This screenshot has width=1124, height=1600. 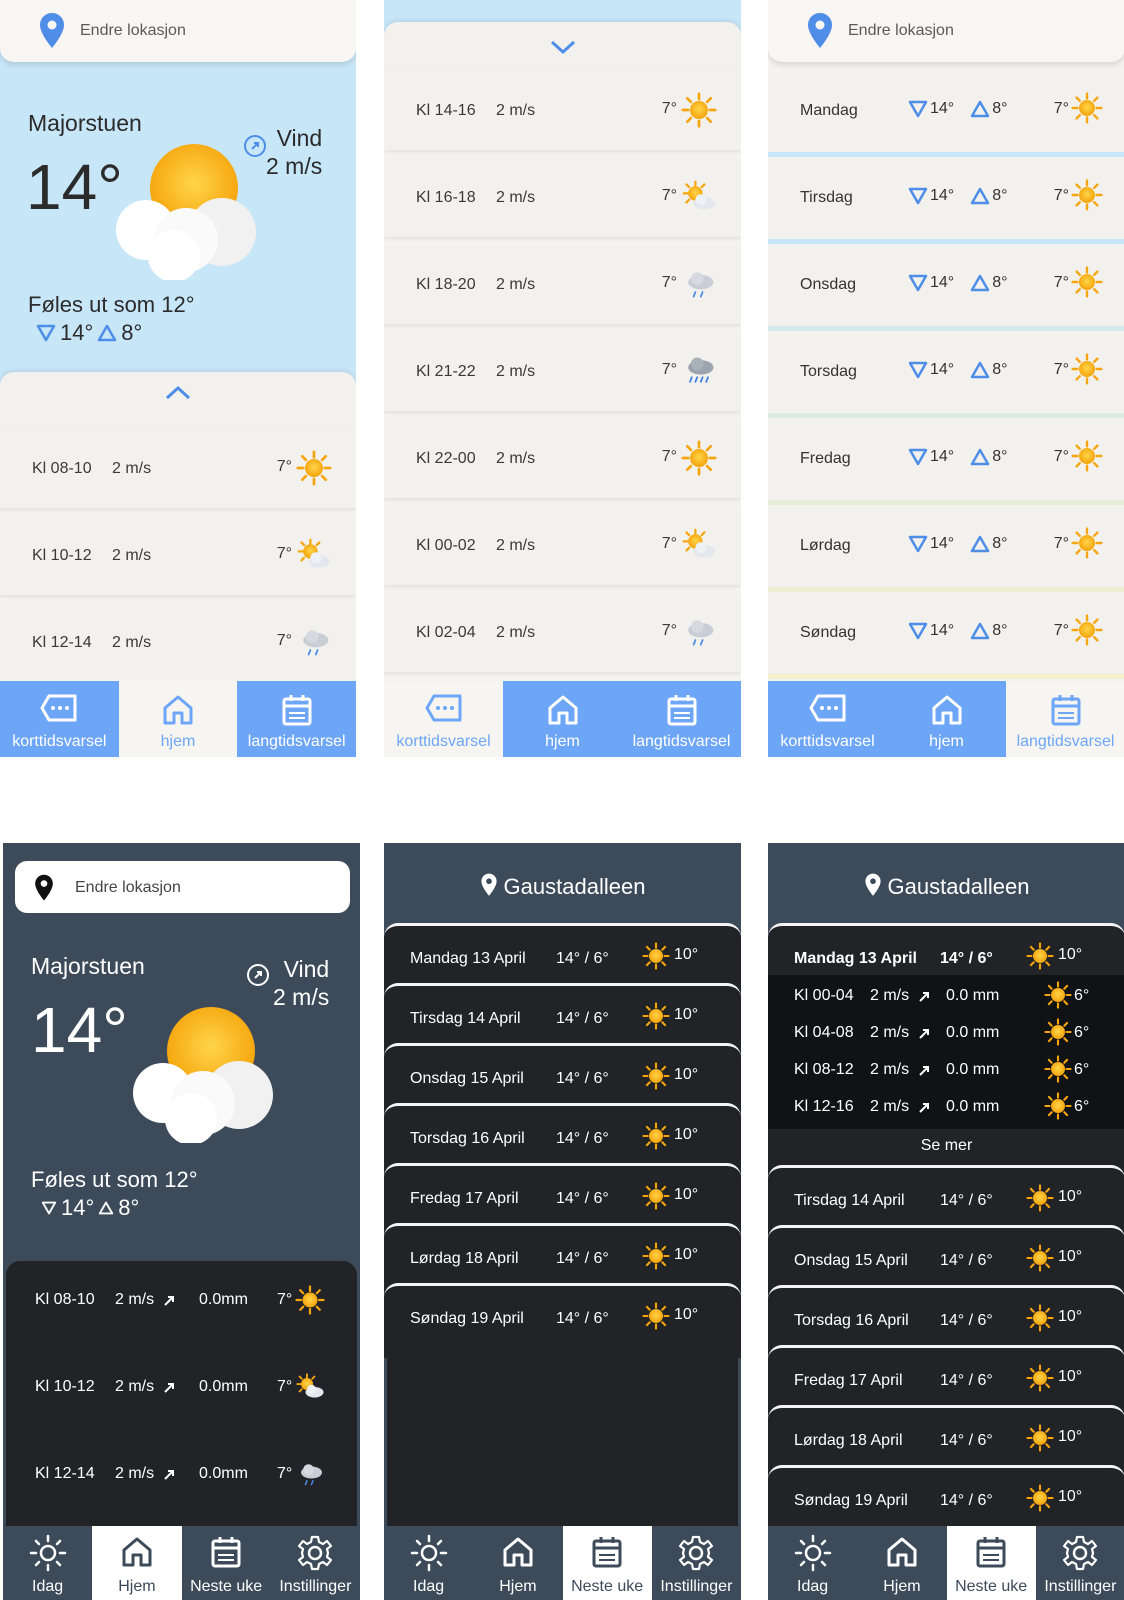 I want to click on week-day: Tirsdag 14 April, so click(x=465, y=1018).